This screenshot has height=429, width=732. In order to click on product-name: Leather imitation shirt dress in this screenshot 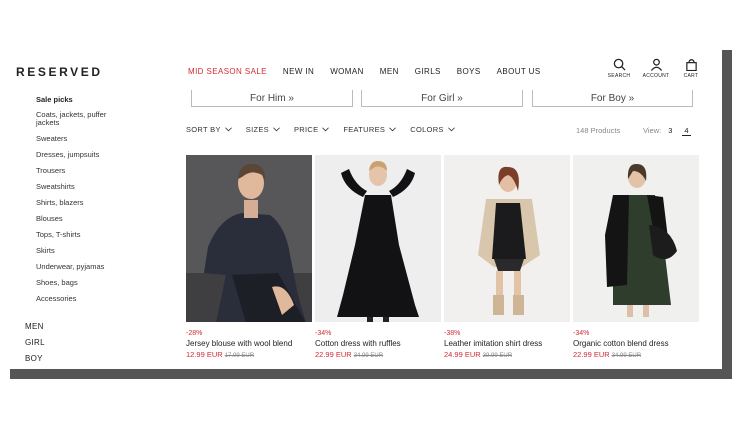, I will do `click(507, 344)`.